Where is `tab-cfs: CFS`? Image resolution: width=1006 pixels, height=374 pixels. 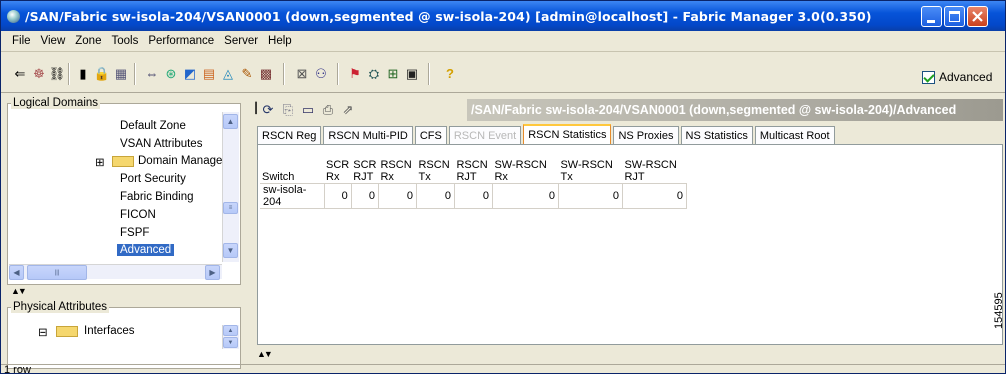 tab-cfs: CFS is located at coordinates (430, 135).